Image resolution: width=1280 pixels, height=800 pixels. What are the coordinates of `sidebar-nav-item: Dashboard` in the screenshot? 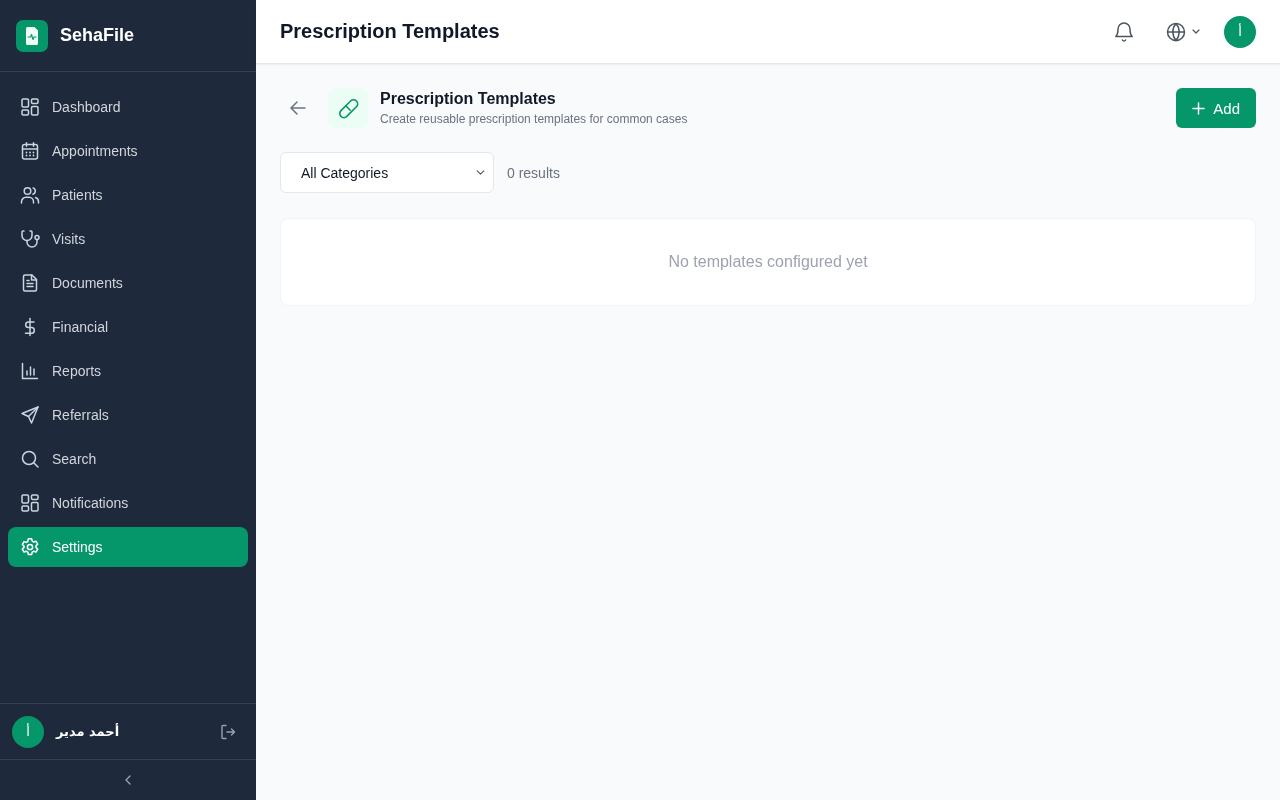 It's located at (128, 107).